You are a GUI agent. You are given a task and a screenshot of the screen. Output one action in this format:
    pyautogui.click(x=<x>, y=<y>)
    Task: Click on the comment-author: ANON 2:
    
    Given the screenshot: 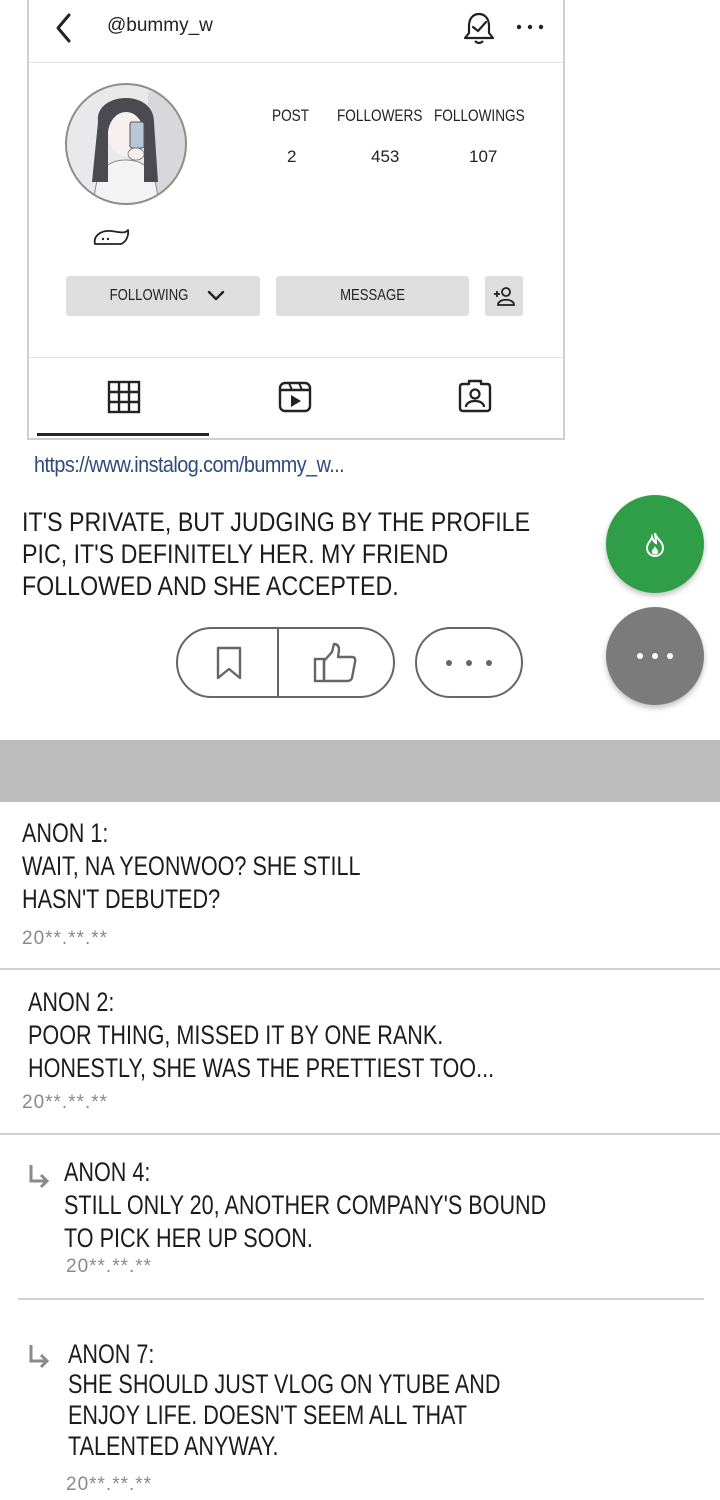 What is the action you would take?
    pyautogui.click(x=71, y=1002)
    